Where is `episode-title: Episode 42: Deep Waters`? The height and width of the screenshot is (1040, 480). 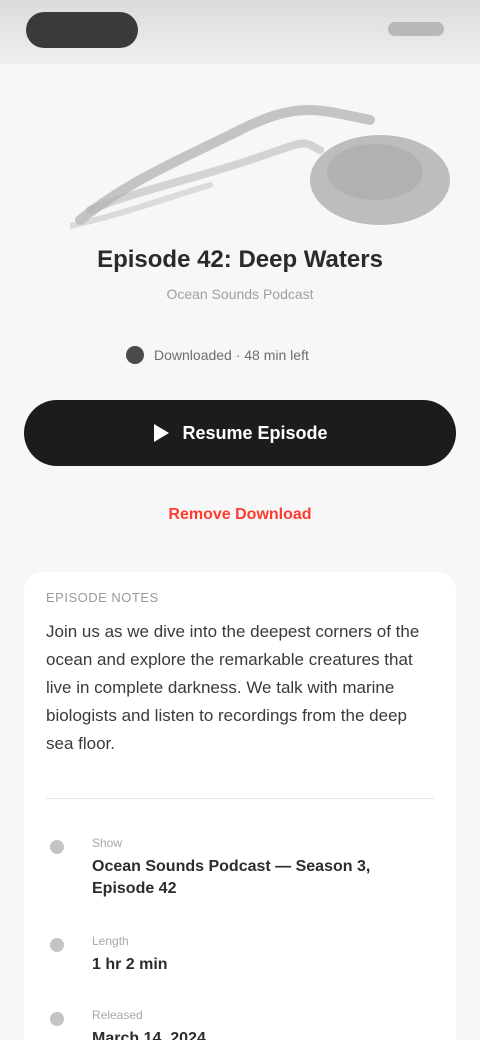 episode-title: Episode 42: Deep Waters is located at coordinates (240, 259).